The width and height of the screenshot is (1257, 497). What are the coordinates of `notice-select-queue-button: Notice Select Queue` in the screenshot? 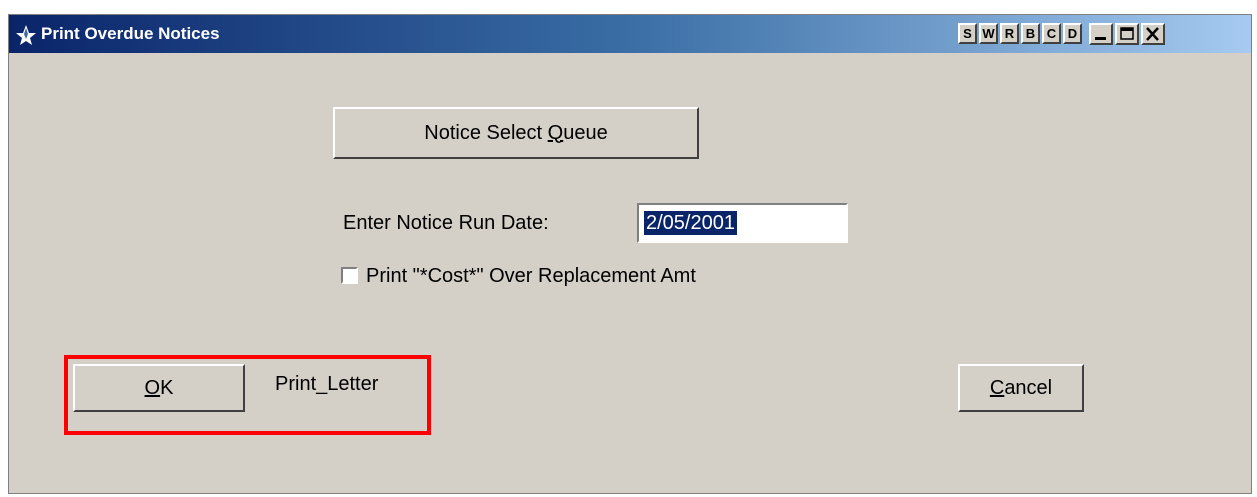 It's located at (516, 133).